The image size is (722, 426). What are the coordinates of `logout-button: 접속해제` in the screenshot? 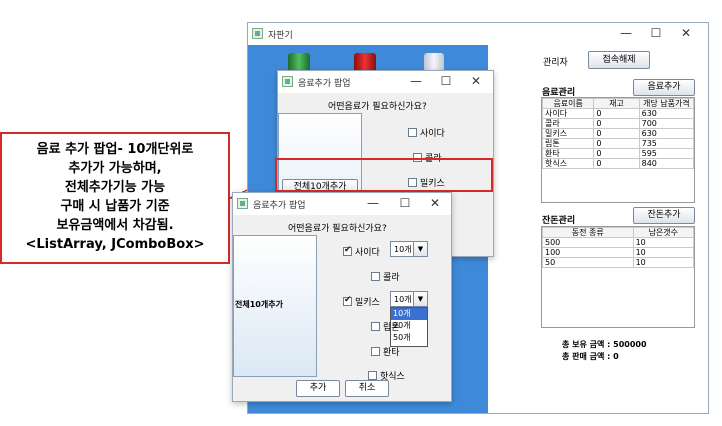 It's located at (619, 60).